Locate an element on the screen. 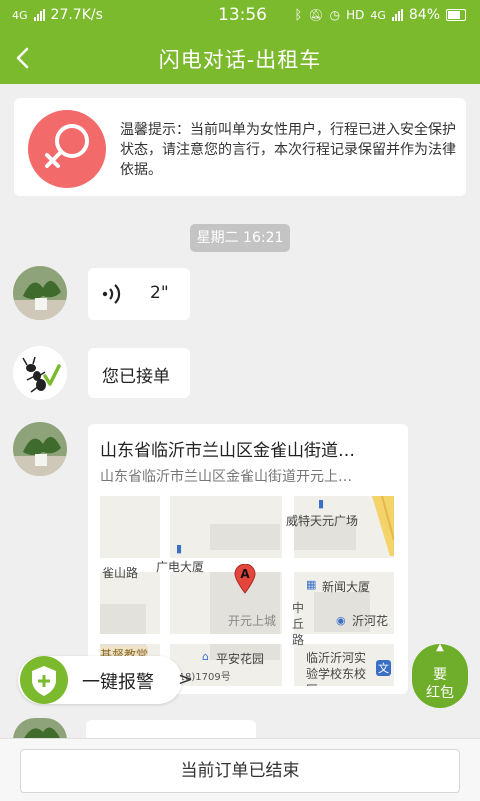 The width and height of the screenshot is (480, 801). status-bar: 4G 27.7K/s 13:56 ᛒ 🔕︎ ◷ HD 4G 84% is located at coordinates (240, 16).